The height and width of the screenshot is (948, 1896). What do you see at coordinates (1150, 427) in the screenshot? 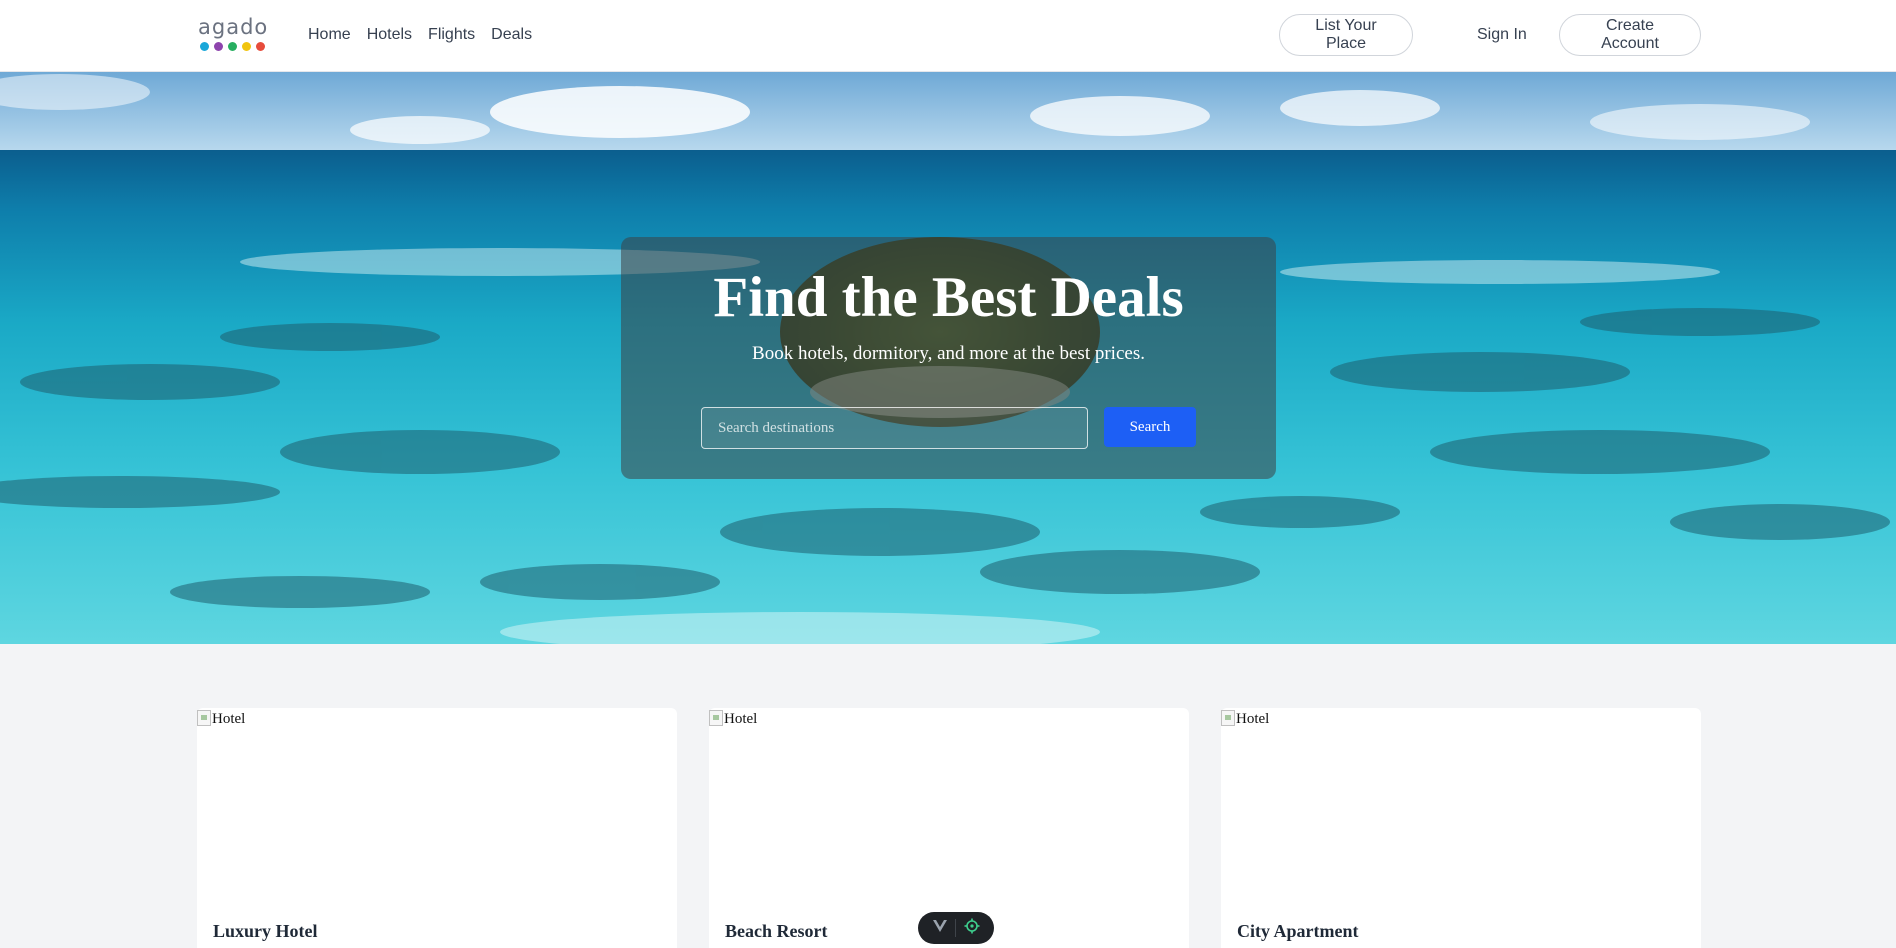
I see `search-button: Search` at bounding box center [1150, 427].